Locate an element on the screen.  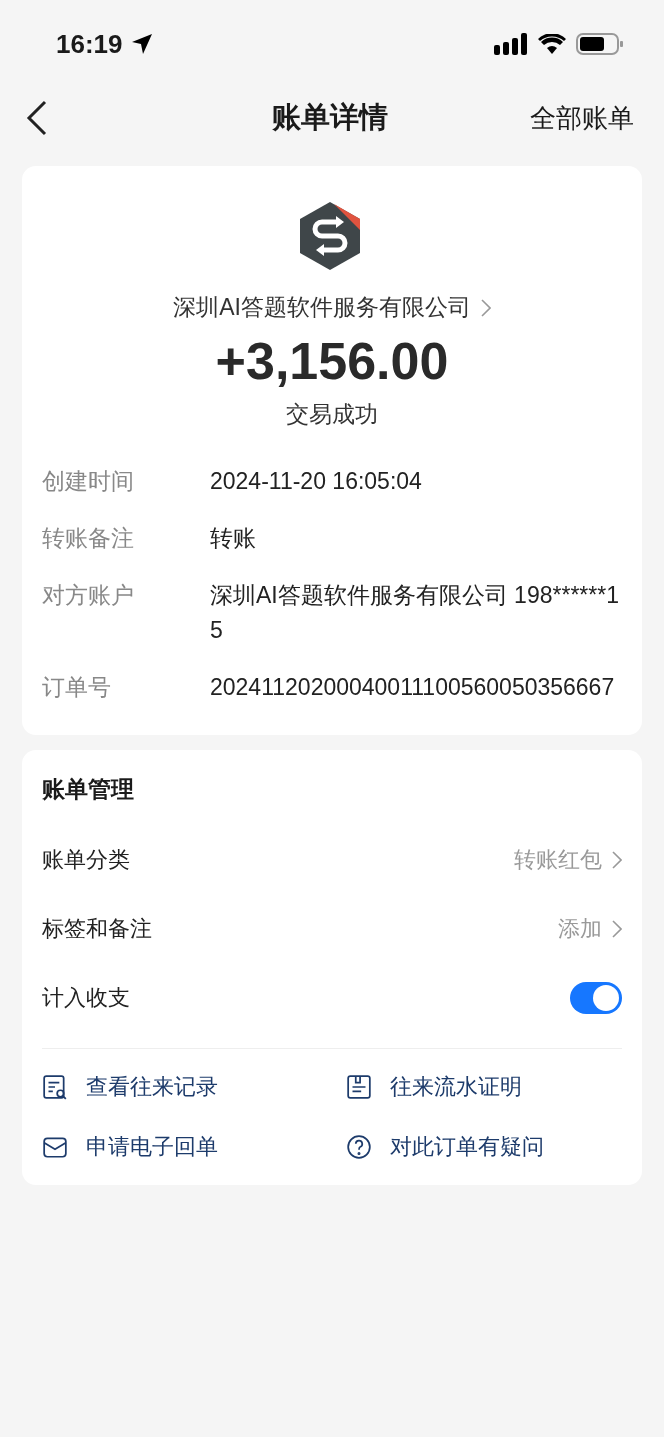
clock-time: 16:19 is located at coordinates (89, 44).